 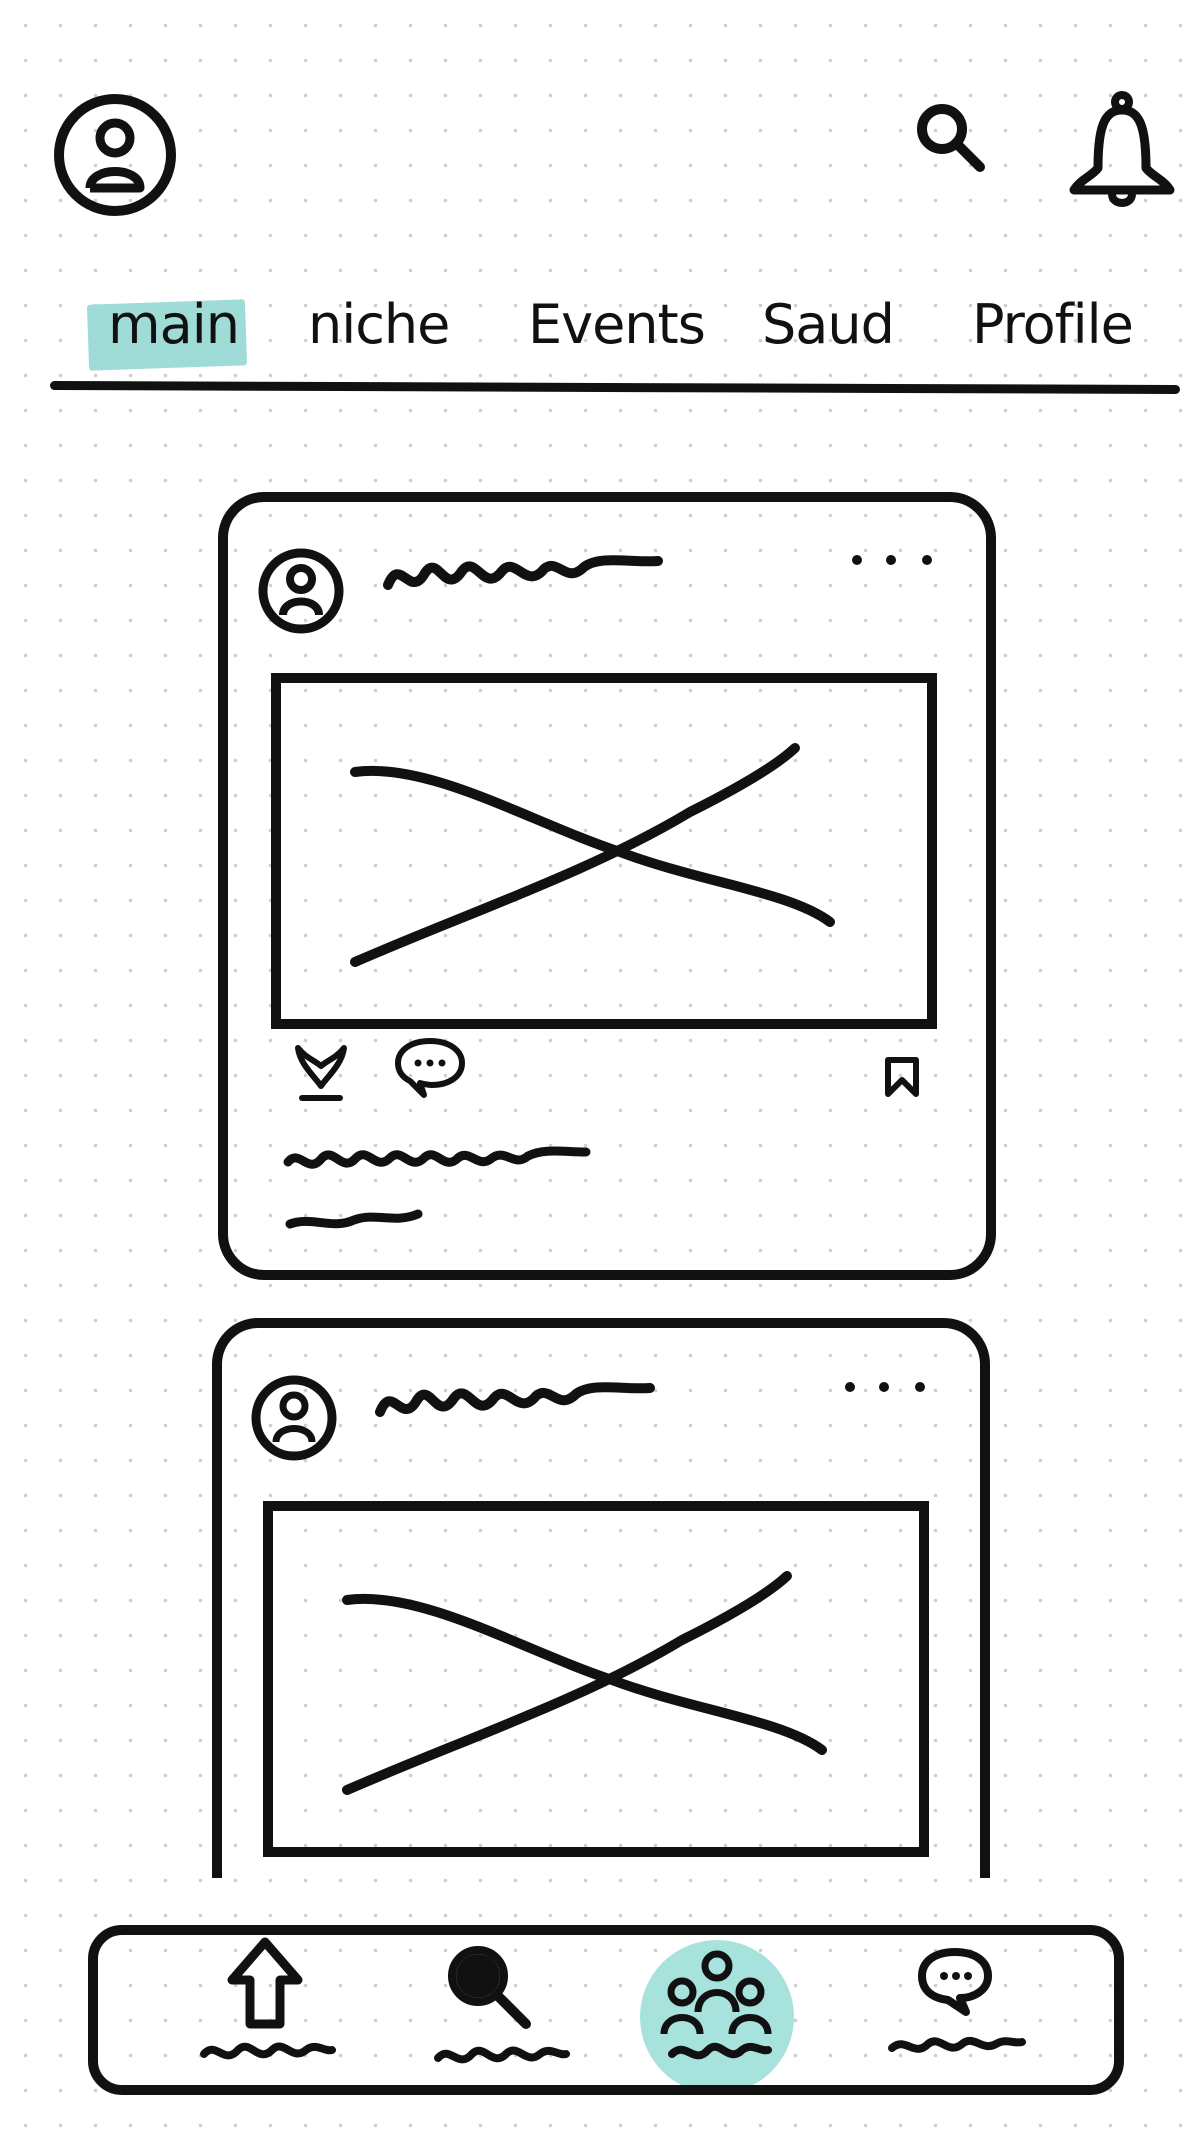 I want to click on search-button, so click(x=953, y=140).